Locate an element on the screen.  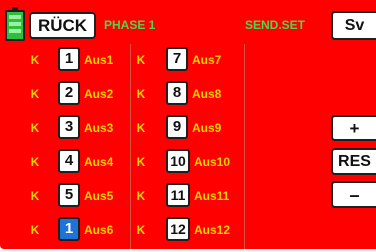
output-label: Aus12 is located at coordinates (212, 230).